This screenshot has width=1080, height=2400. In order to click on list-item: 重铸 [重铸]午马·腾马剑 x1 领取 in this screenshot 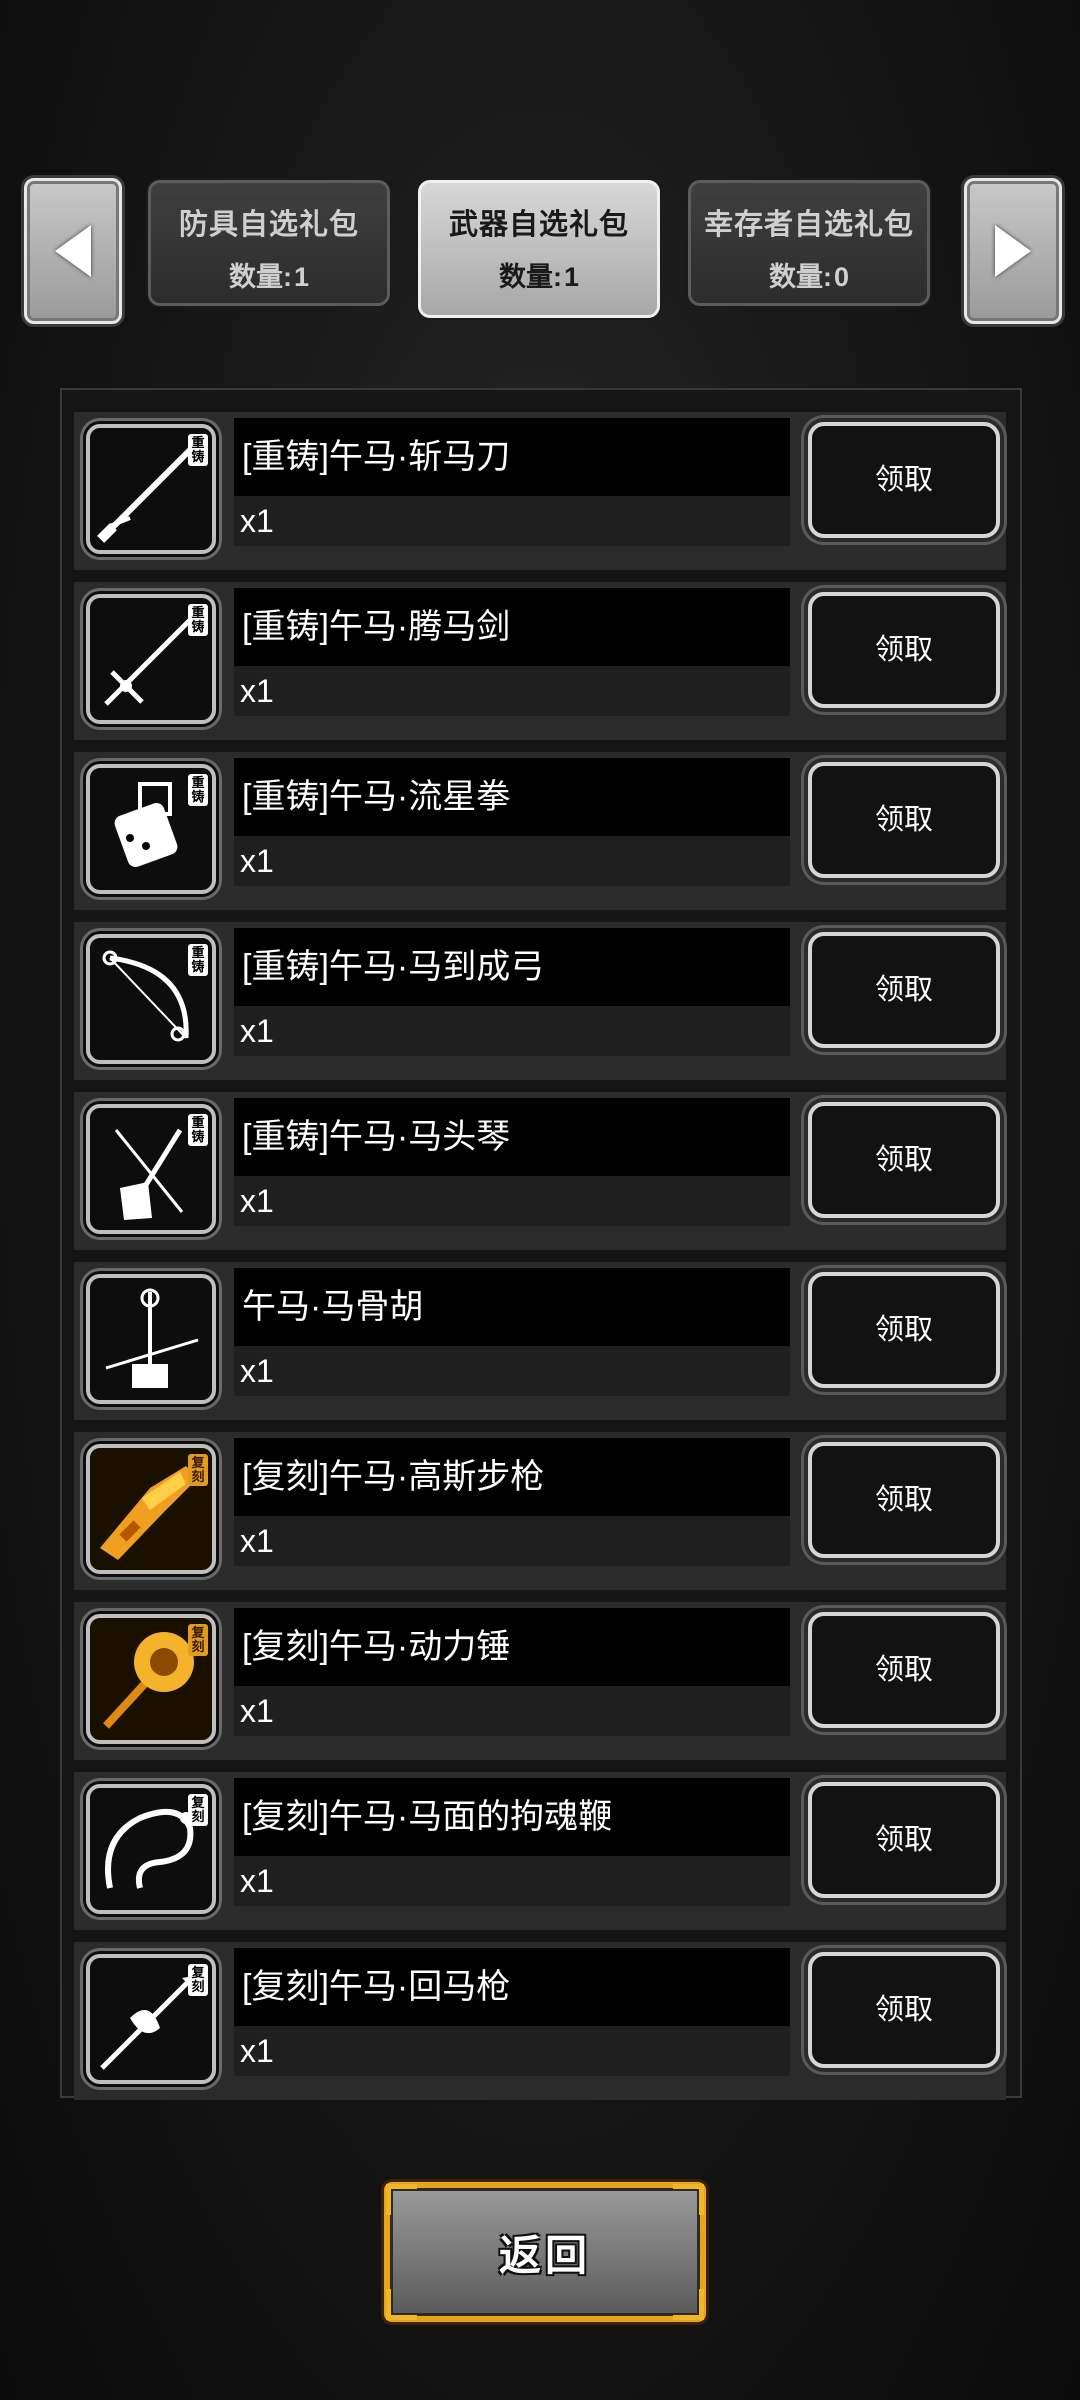, I will do `click(540, 661)`.